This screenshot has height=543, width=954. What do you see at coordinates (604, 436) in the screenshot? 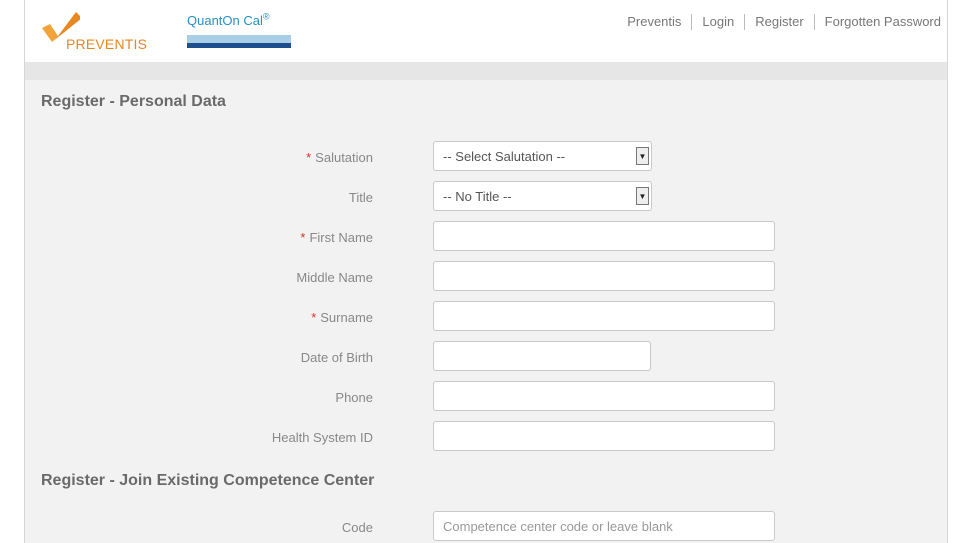
I see `health-id-input` at bounding box center [604, 436].